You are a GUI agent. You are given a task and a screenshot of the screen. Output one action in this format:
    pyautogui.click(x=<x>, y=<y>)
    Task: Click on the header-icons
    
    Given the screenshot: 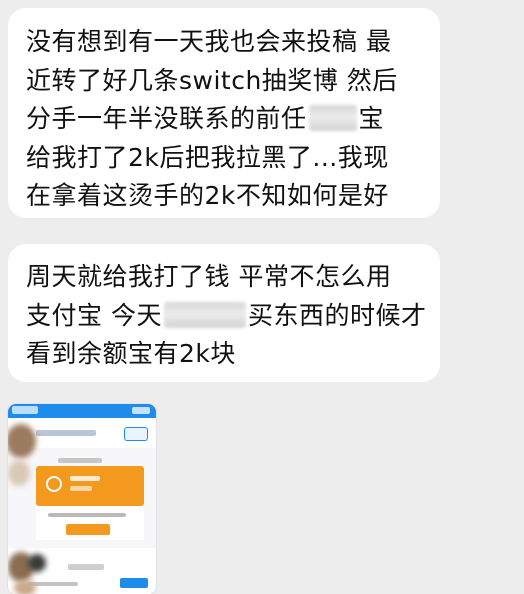 What is the action you would take?
    pyautogui.click(x=141, y=410)
    